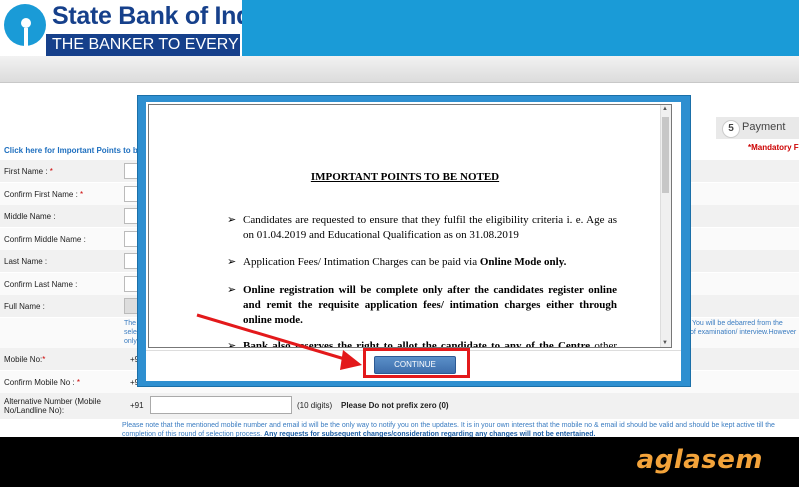 Image resolution: width=799 pixels, height=487 pixels. What do you see at coordinates (137, 405) in the screenshot?
I see `alt-prefix: +91` at bounding box center [137, 405].